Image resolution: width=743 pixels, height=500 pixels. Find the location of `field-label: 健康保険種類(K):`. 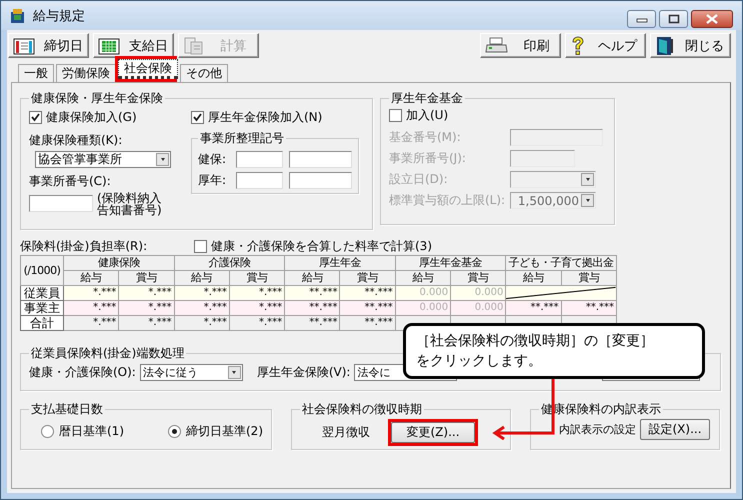

field-label: 健康保険種類(K): is located at coordinates (76, 140).